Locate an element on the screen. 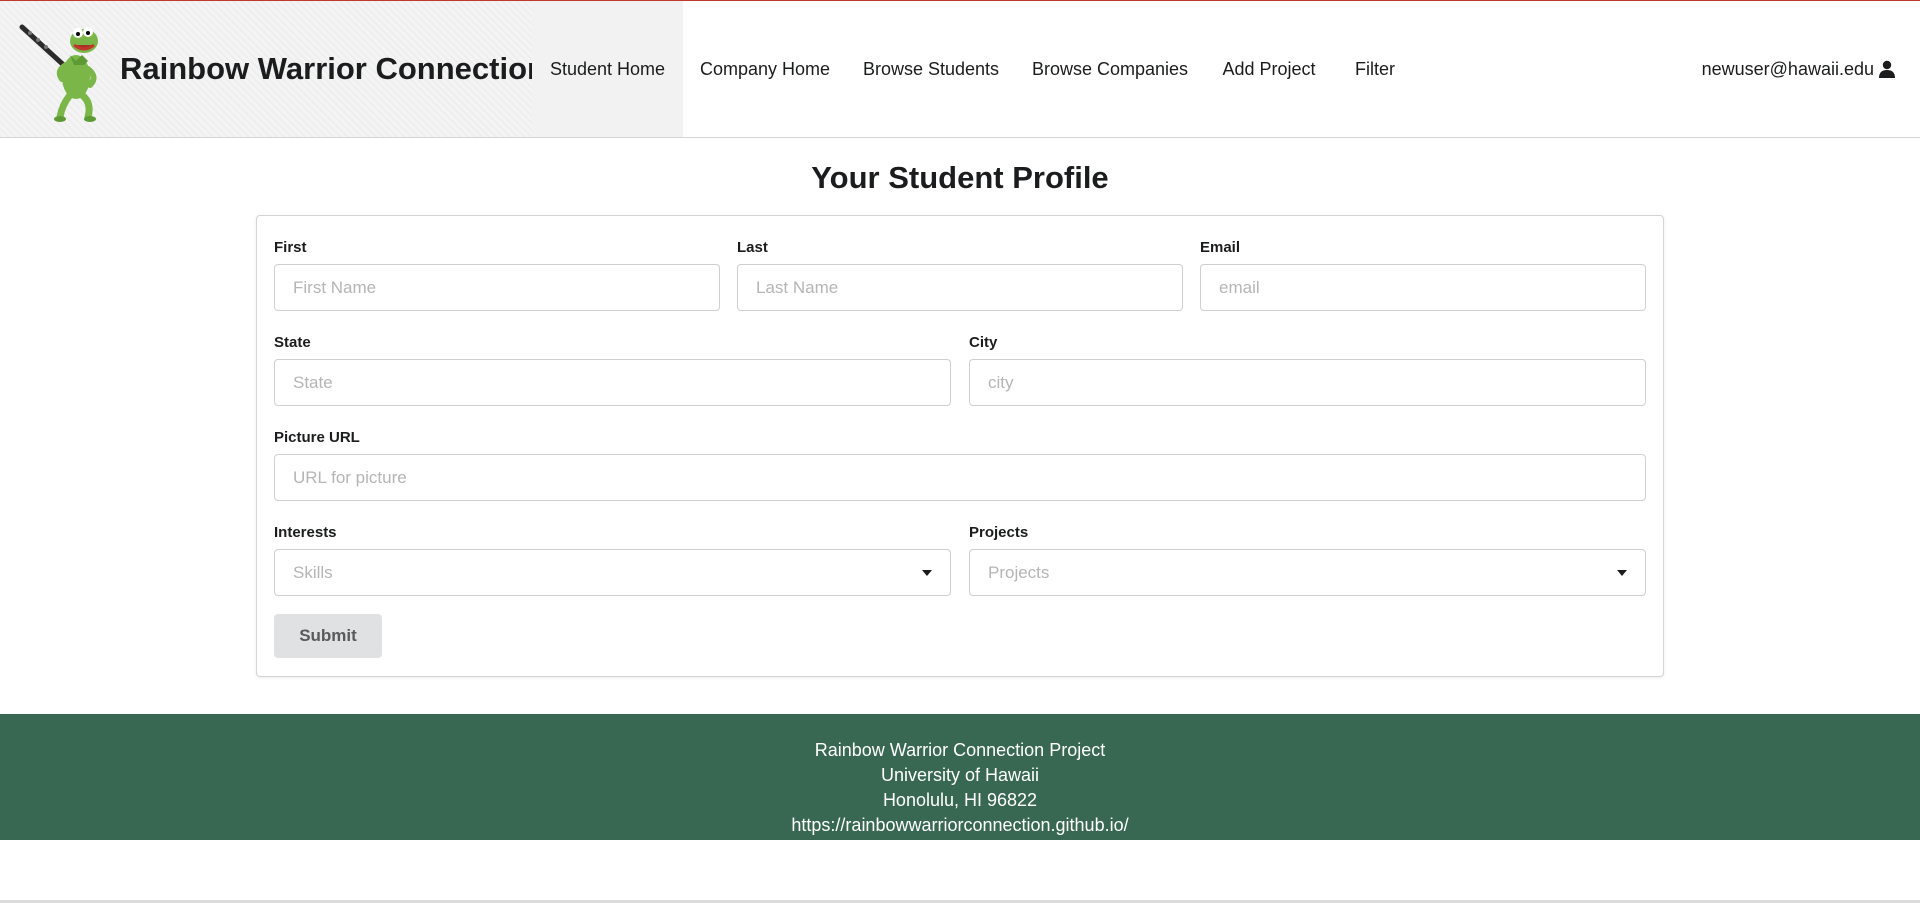 The height and width of the screenshot is (903, 1920). picture-url-field: Picture URL is located at coordinates (960, 464).